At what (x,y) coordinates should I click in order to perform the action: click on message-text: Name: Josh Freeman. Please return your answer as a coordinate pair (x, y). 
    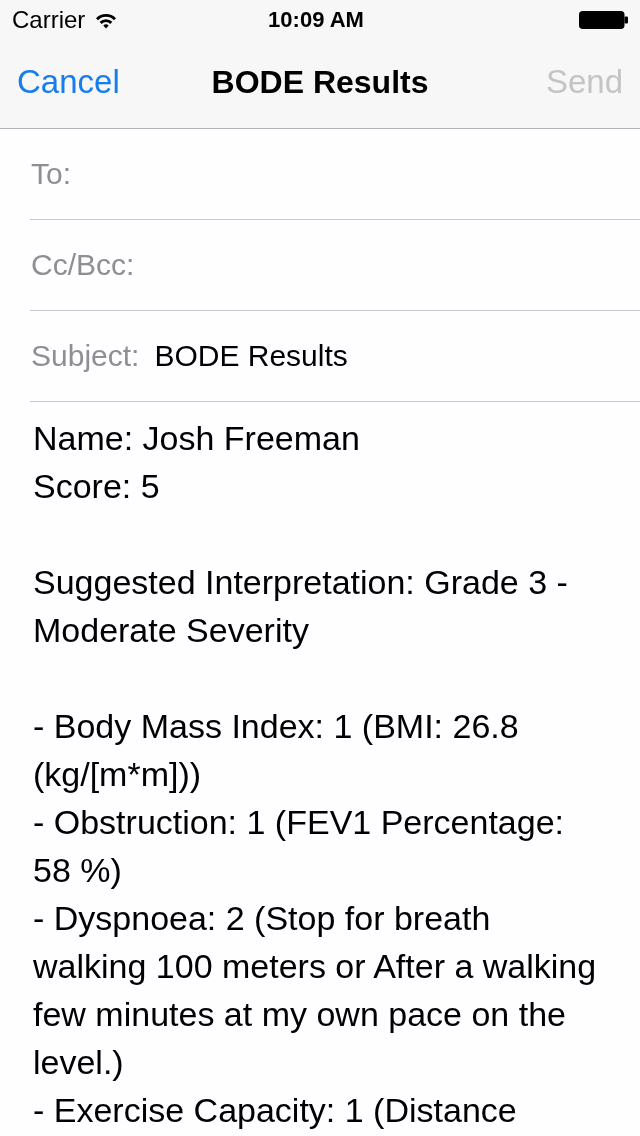
    Looking at the image, I should click on (197, 438).